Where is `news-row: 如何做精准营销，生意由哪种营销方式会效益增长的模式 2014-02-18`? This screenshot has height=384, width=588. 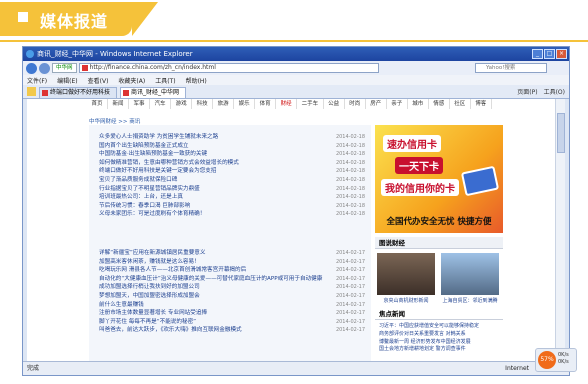
news-row: 如何做精准营销，生意由哪种营销方式会效益增长的模式 2014-02-18 is located at coordinates (234, 163).